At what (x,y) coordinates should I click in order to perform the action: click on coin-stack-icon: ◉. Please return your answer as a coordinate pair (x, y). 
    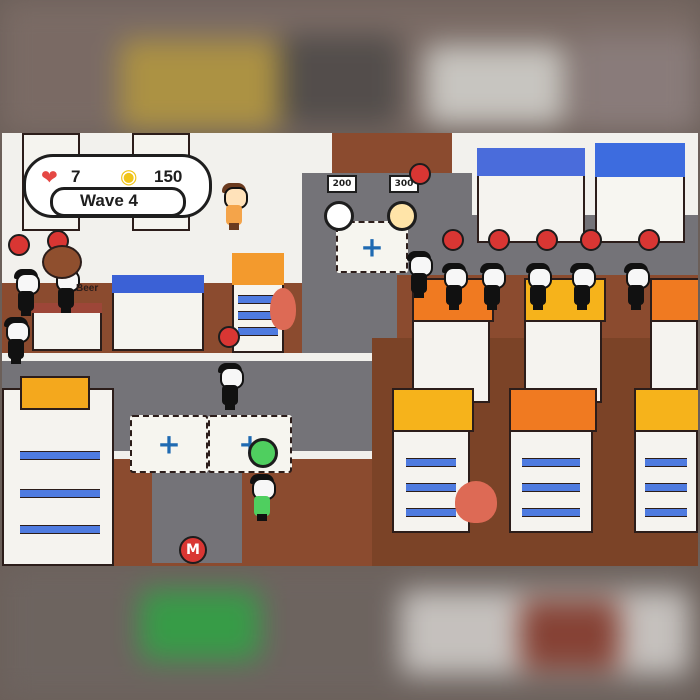
    Looking at the image, I should click on (129, 176).